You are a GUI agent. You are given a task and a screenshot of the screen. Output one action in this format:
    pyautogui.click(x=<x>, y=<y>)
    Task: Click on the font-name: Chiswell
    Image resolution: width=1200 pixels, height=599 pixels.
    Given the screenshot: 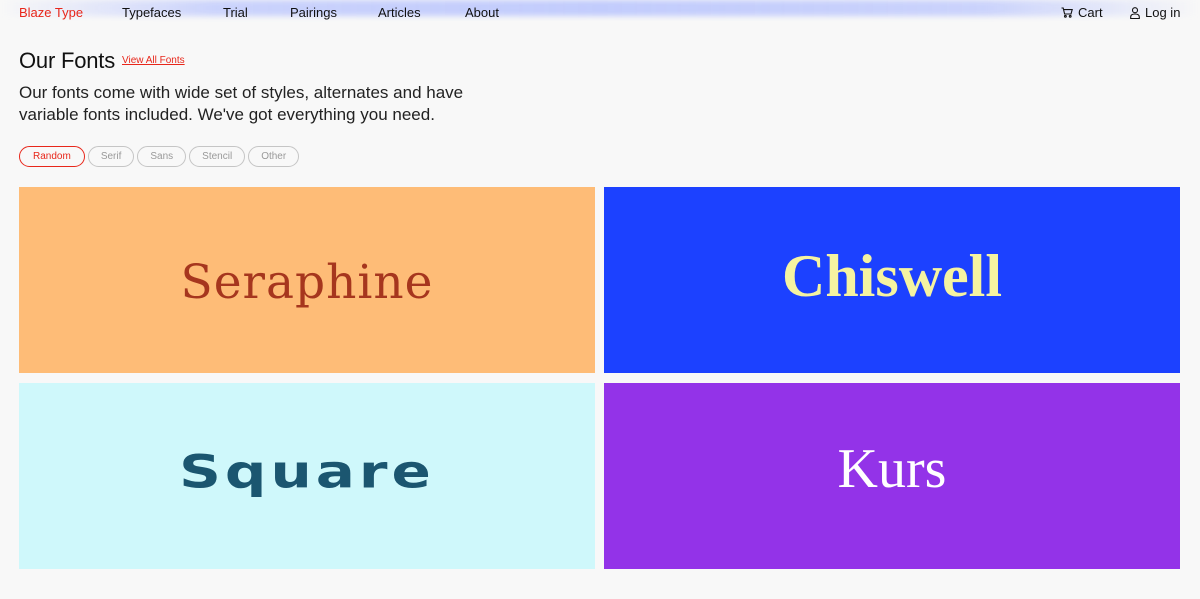 What is the action you would take?
    pyautogui.click(x=892, y=275)
    